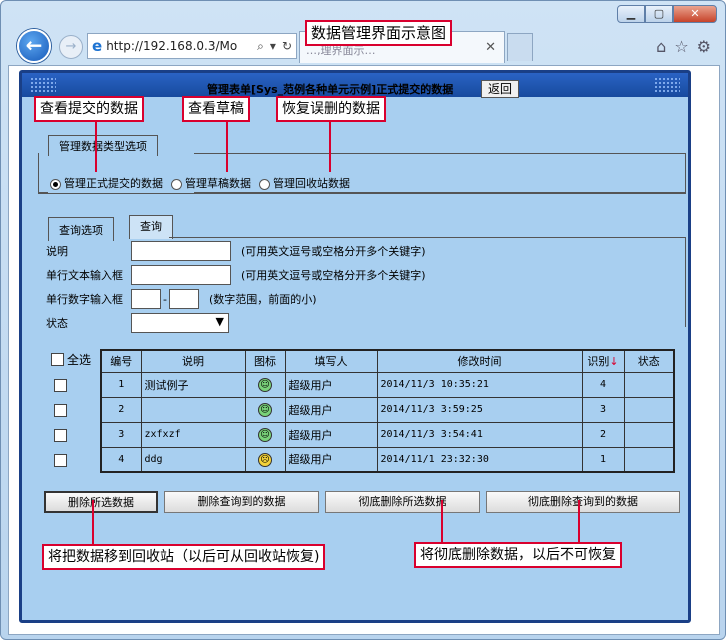  I want to click on col-id: 编号, so click(121, 361).